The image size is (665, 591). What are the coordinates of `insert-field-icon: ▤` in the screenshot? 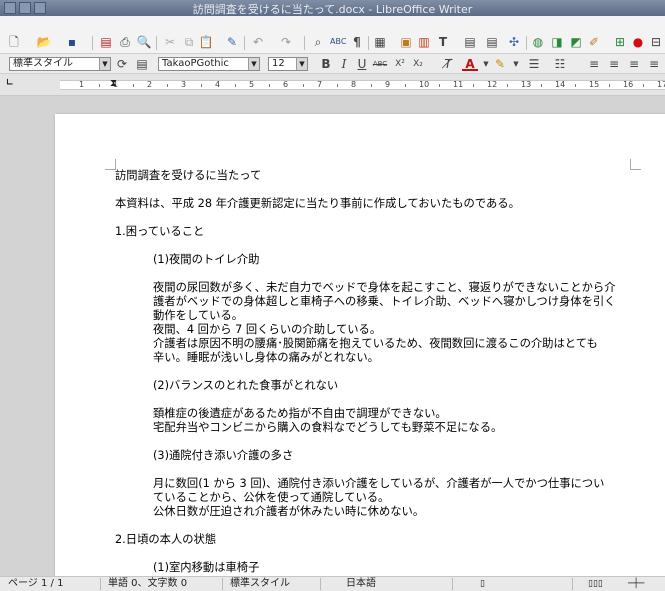 It's located at (470, 42).